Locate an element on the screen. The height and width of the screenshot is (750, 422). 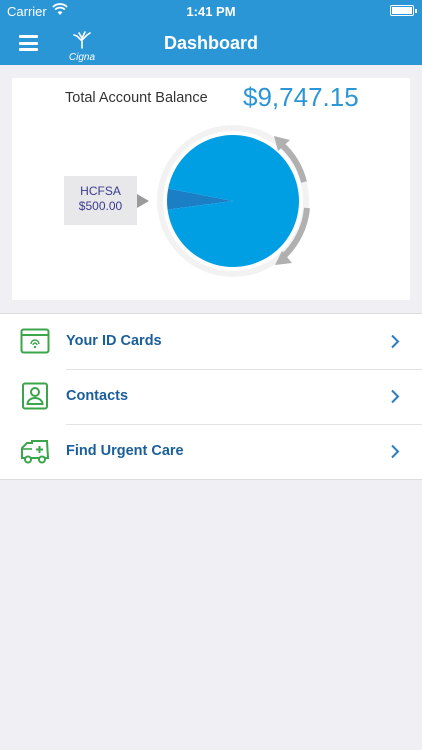
list-item-label: Find Urgent Care is located at coordinates (125, 451).